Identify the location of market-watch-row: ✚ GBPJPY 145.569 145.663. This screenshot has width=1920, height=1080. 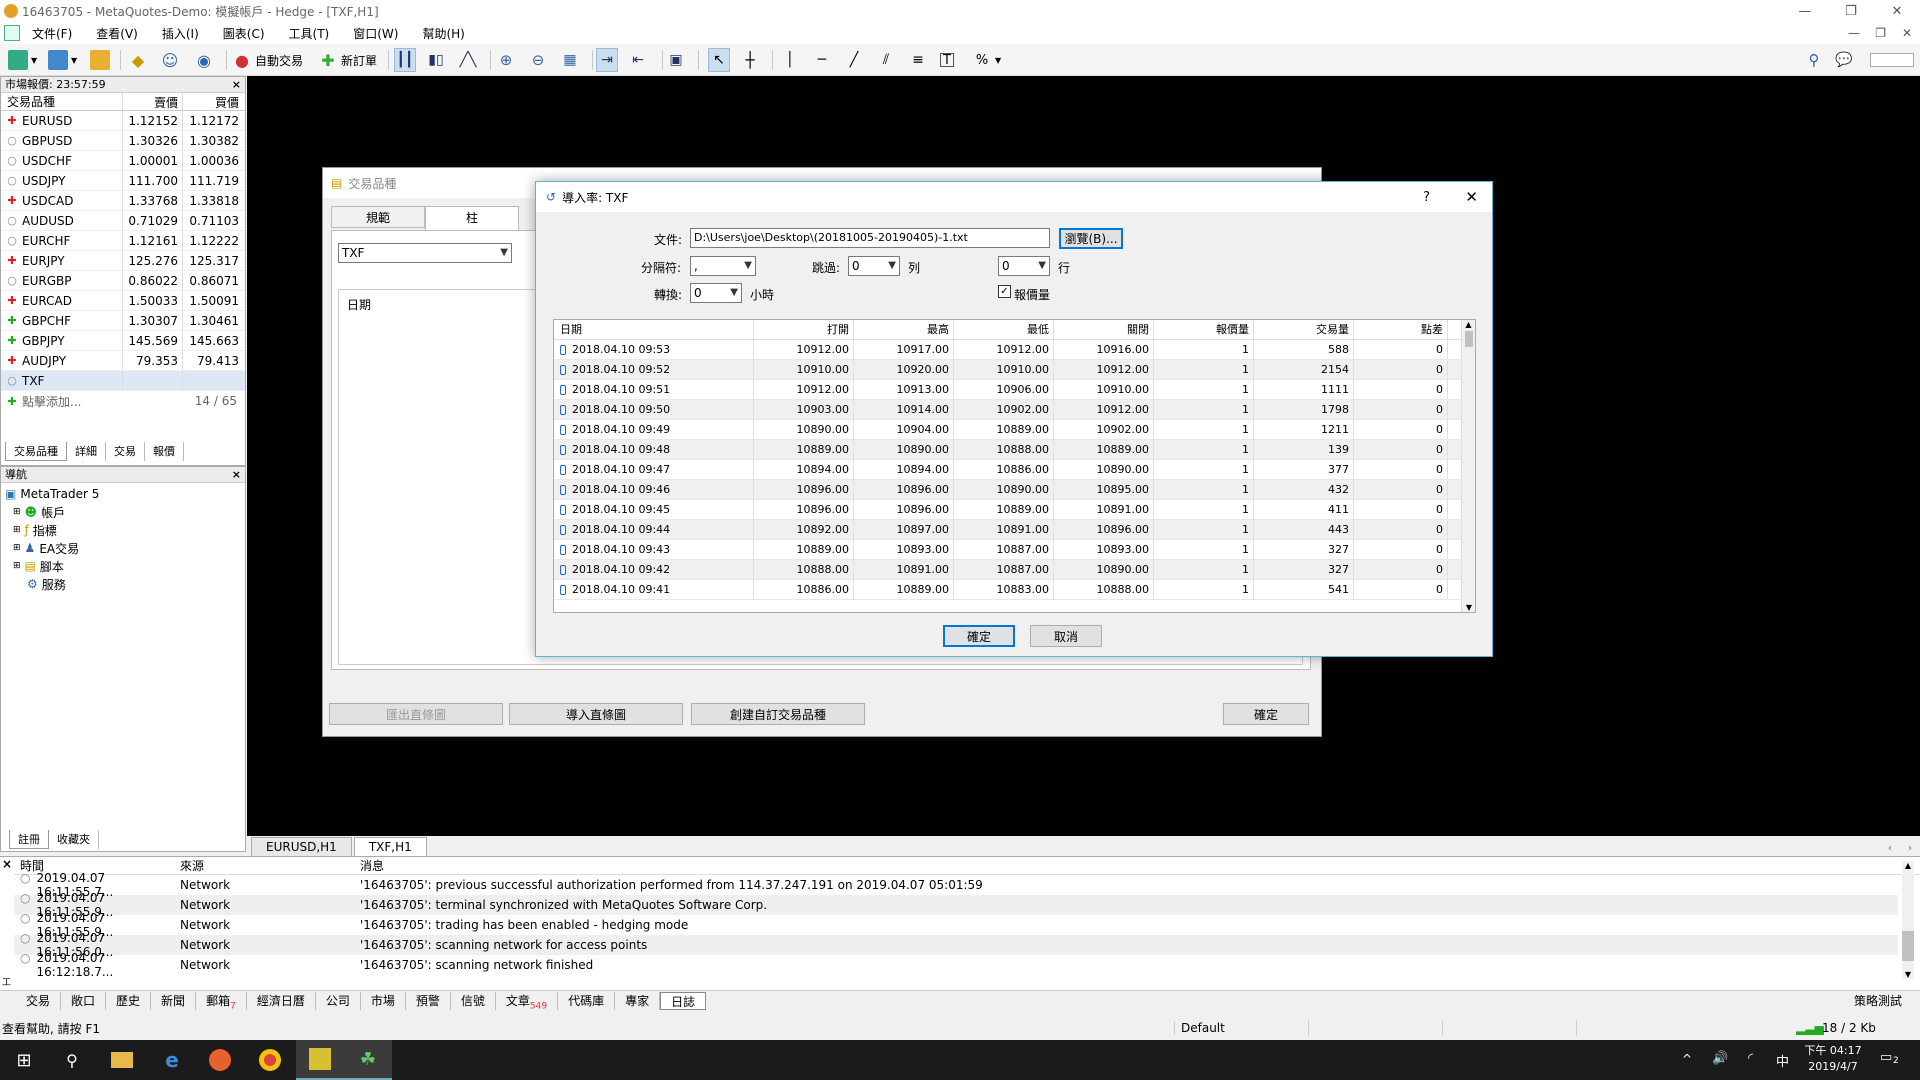
(123, 341).